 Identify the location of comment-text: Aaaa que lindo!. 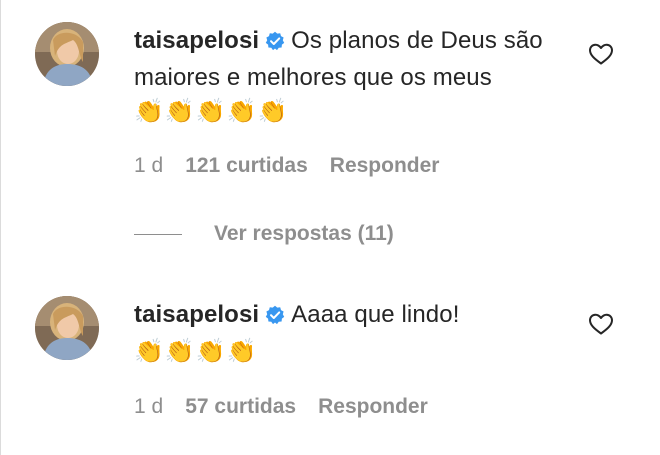
(375, 314).